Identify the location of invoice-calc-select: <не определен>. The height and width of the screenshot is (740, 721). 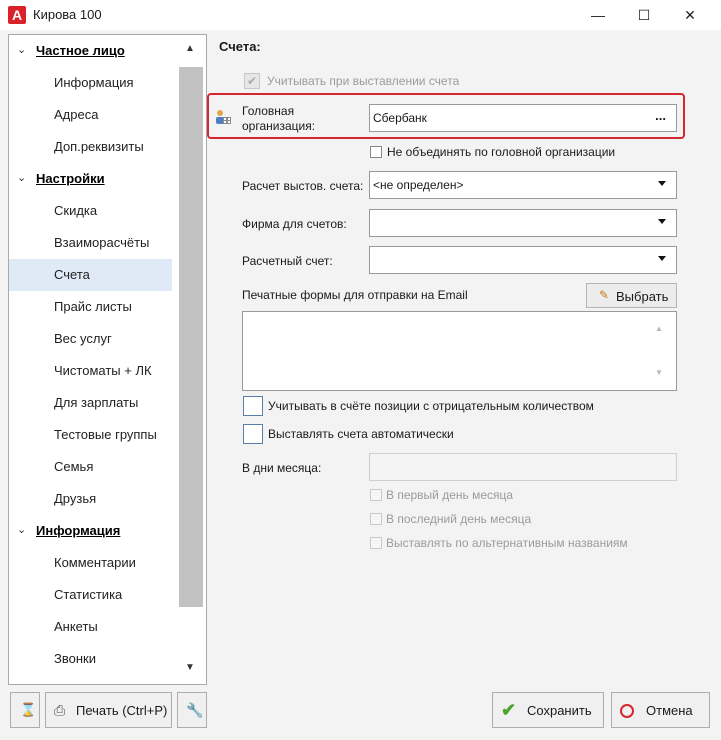
(523, 185).